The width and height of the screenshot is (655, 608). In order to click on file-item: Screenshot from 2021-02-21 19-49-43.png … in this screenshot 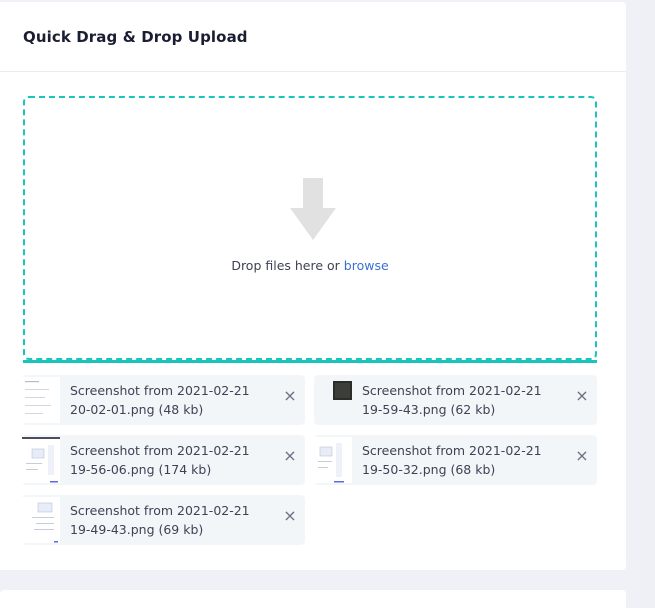, I will do `click(163, 520)`.